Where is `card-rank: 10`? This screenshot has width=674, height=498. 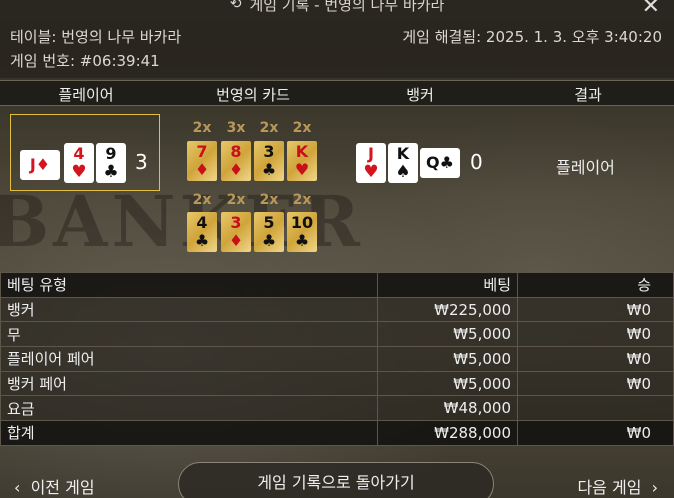
card-rank: 10 is located at coordinates (302, 222).